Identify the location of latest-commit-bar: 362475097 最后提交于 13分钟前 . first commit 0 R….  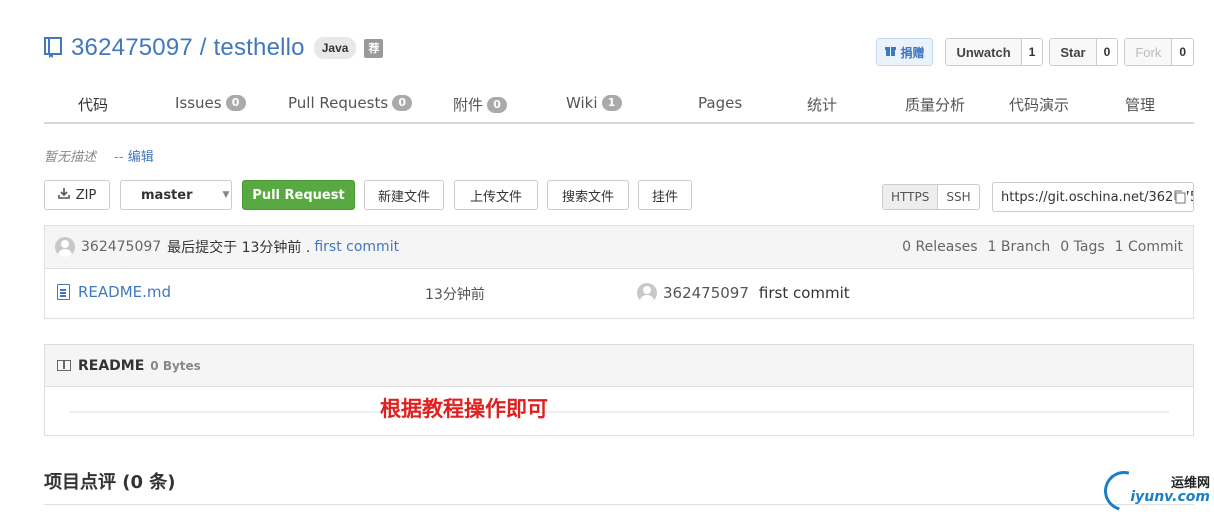
(619, 247).